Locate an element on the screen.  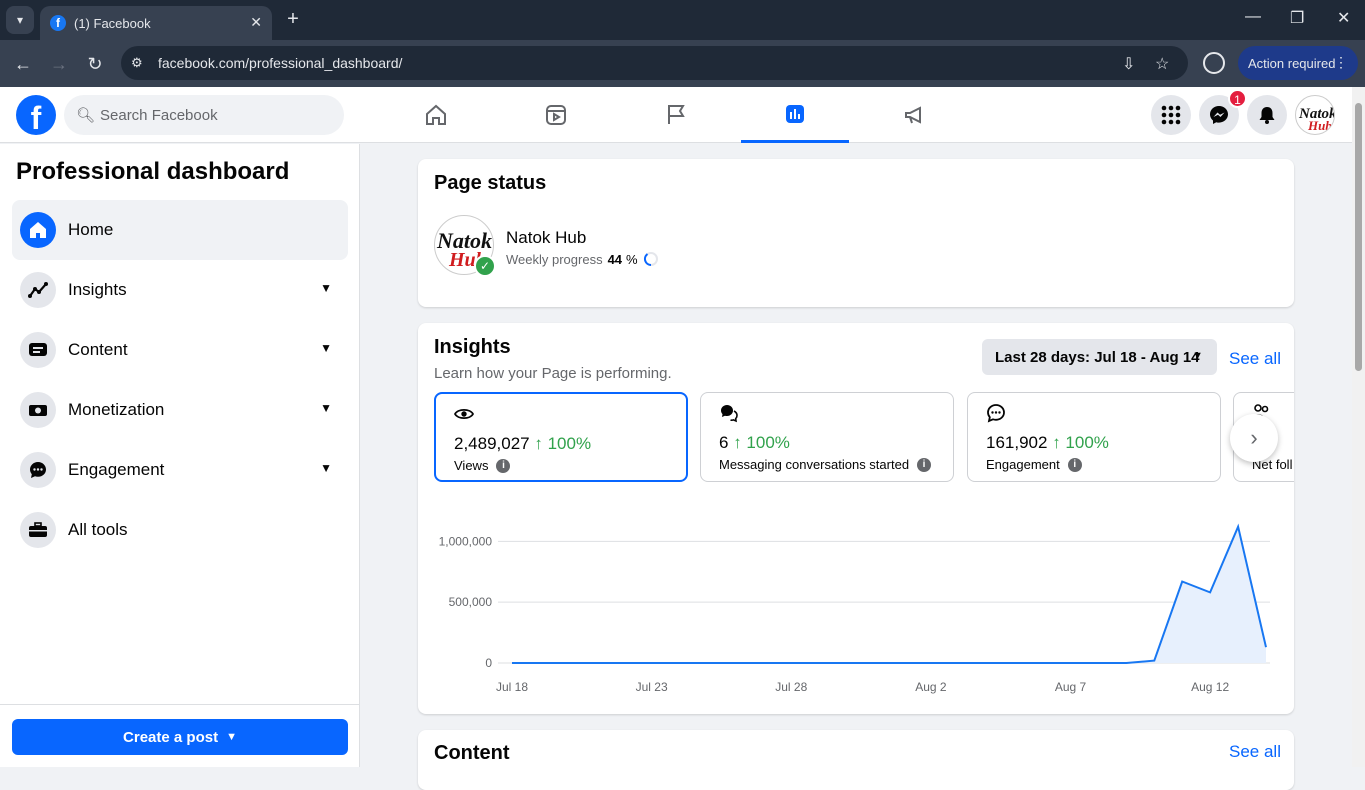
sidebar-footer: Create a post ▼ is located at coordinates (179, 735).